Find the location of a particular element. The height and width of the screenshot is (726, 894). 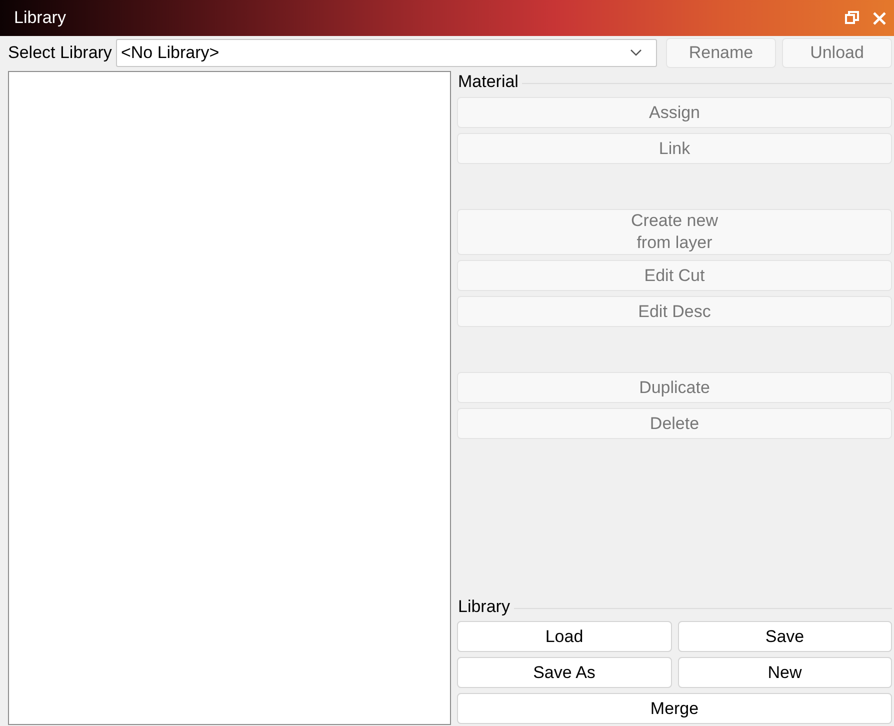

library-button: Load is located at coordinates (564, 636).